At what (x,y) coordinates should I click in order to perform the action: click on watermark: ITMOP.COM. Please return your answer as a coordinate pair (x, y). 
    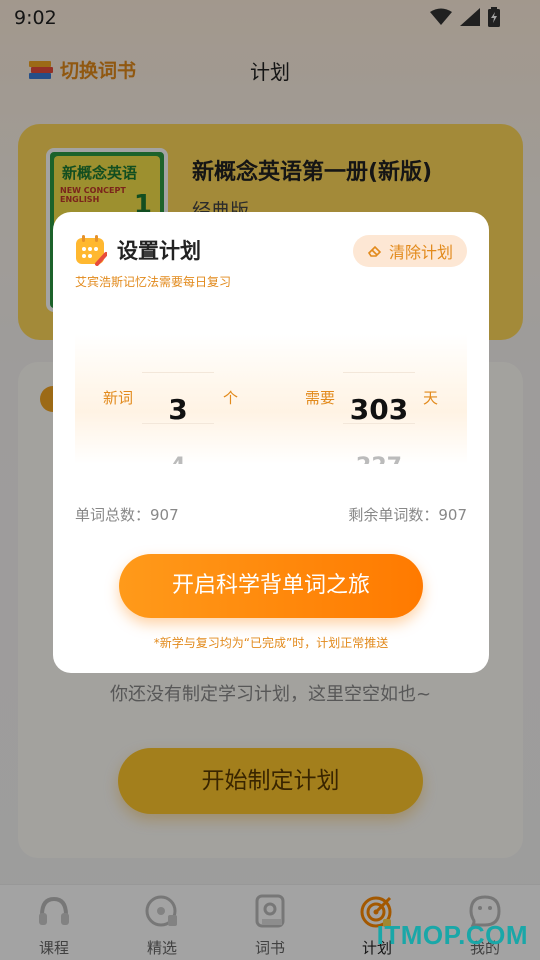
    Looking at the image, I should click on (452, 935).